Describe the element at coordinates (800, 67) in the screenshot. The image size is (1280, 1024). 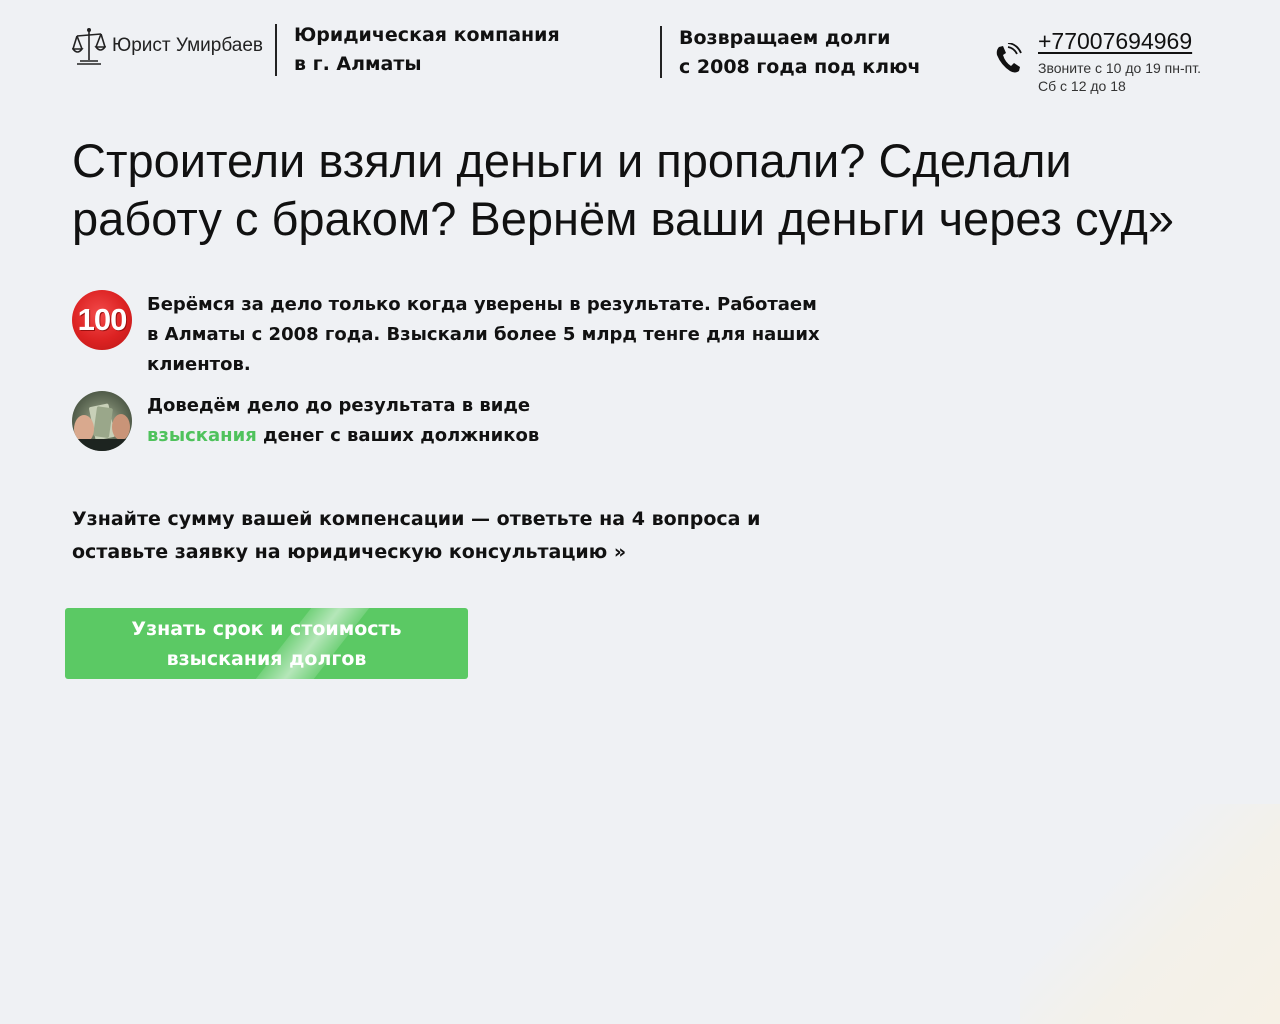
I see `slogan-line-2: с 2008 года под ключ` at that location.